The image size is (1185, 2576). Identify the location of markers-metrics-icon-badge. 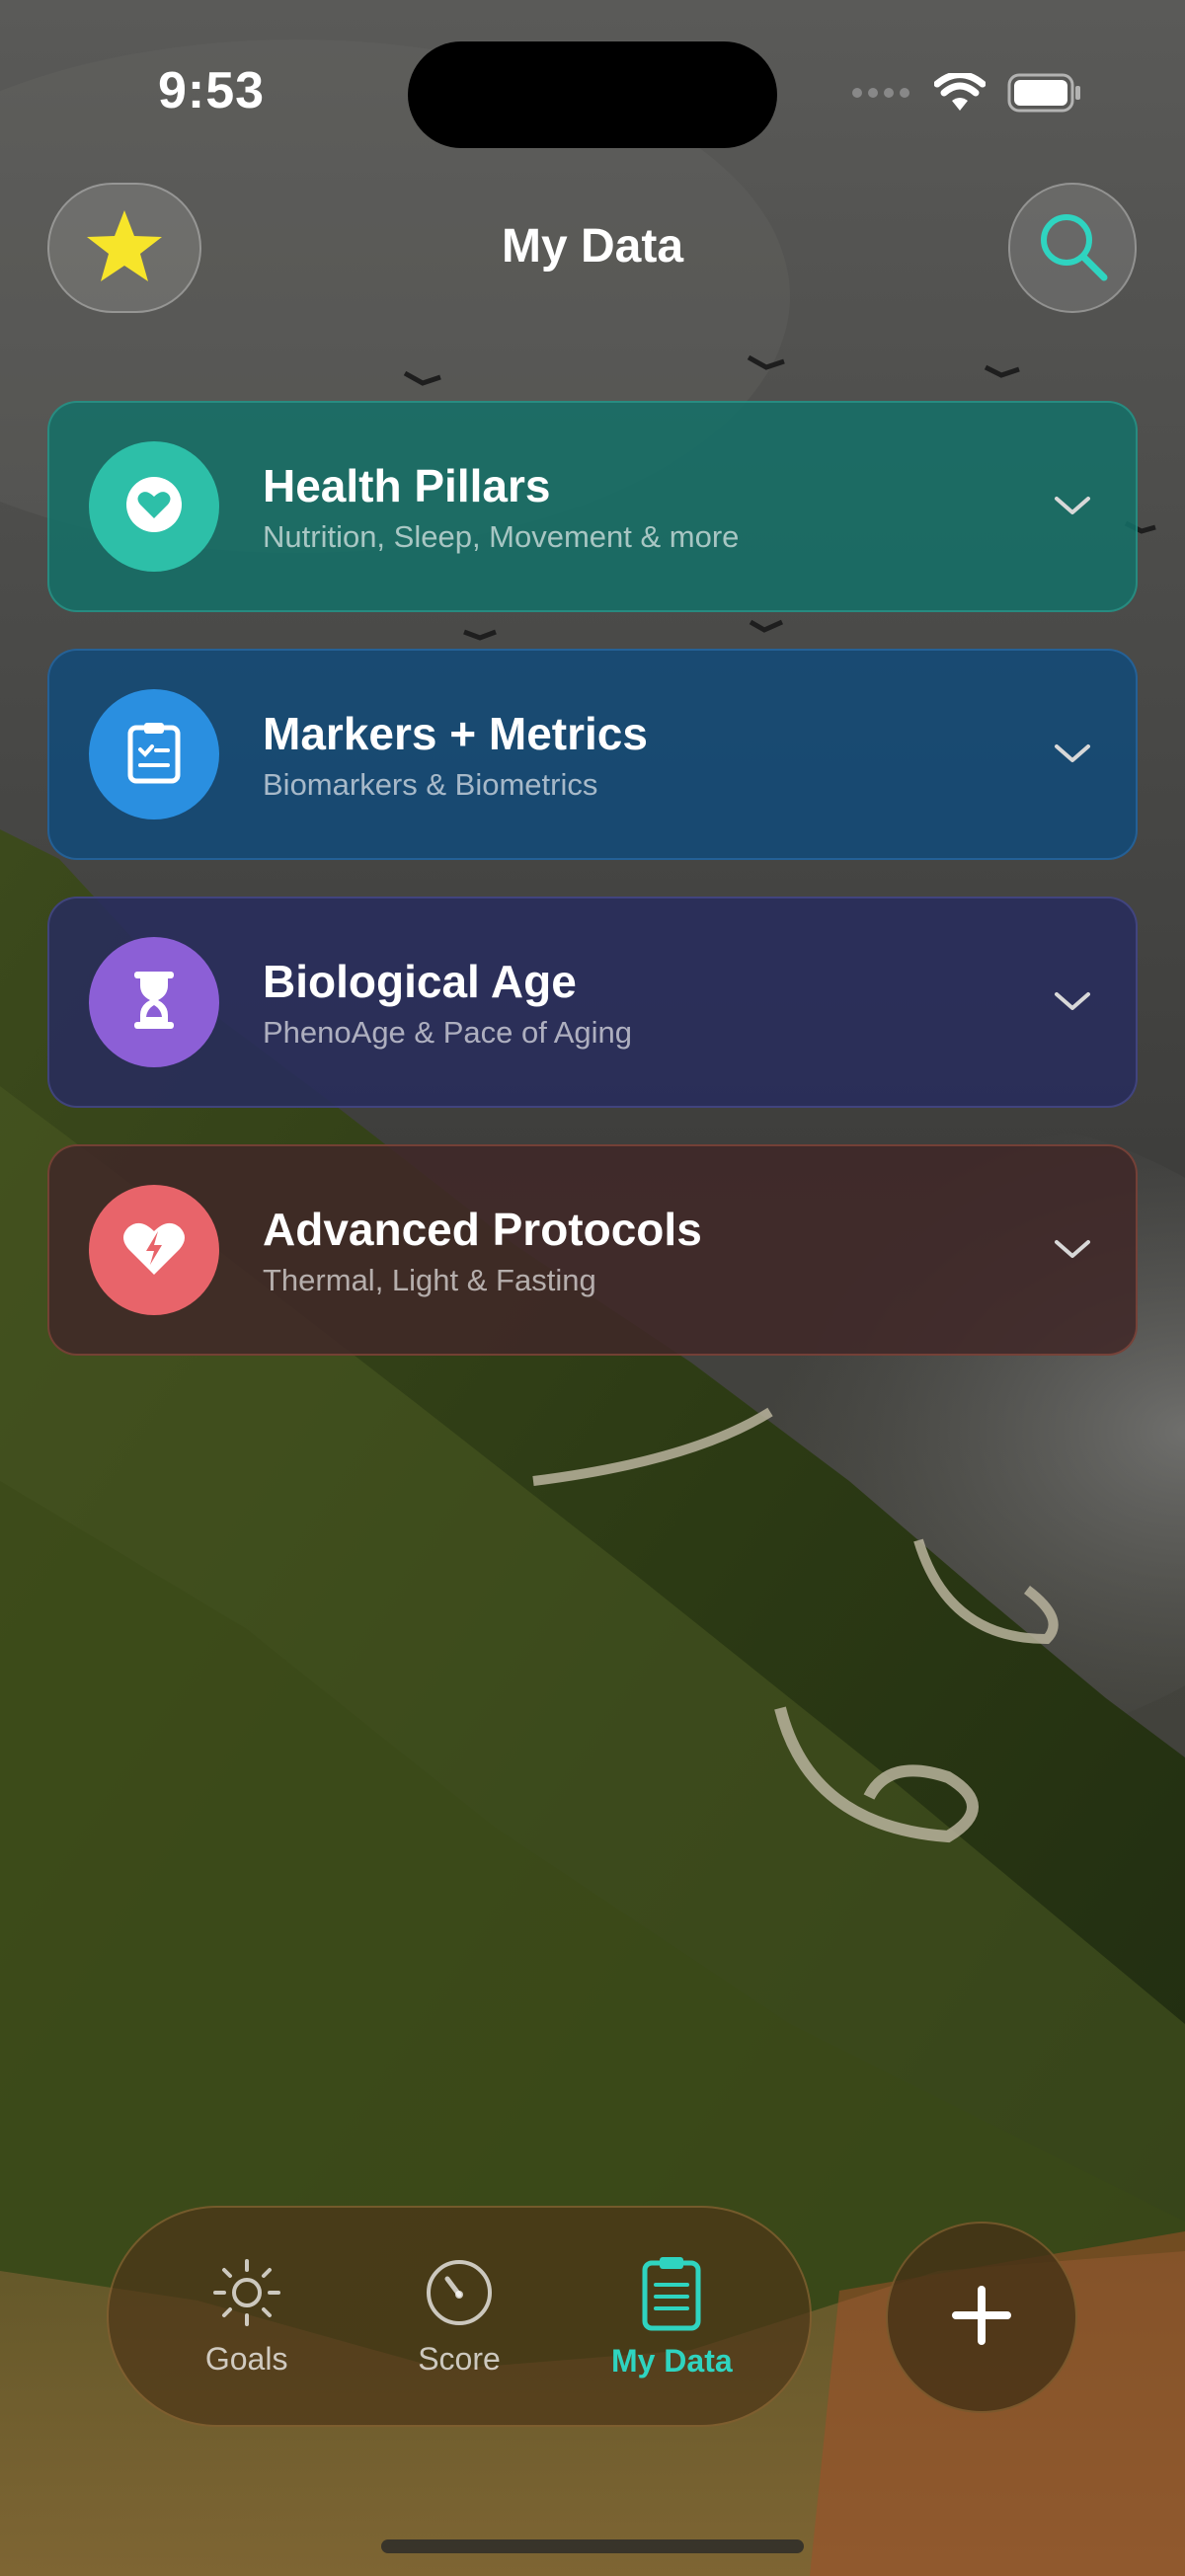
(154, 754).